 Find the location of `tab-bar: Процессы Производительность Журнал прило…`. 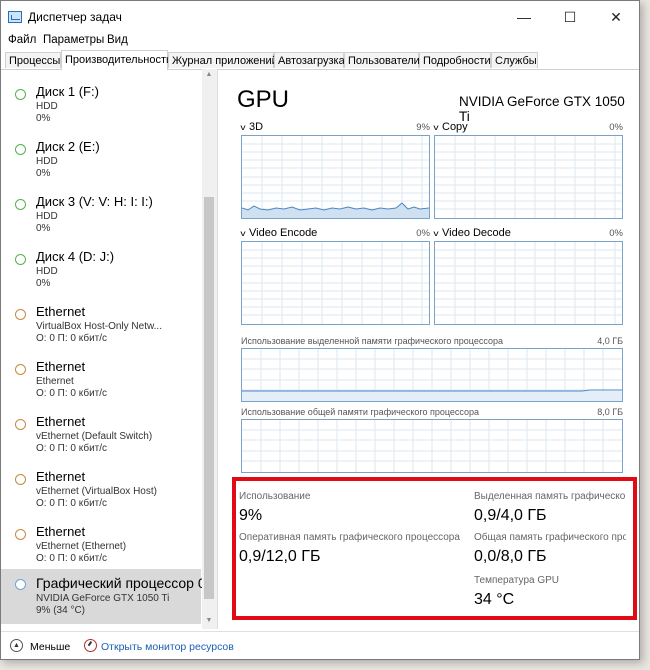

tab-bar: Процессы Производительность Журнал прило… is located at coordinates (320, 60).